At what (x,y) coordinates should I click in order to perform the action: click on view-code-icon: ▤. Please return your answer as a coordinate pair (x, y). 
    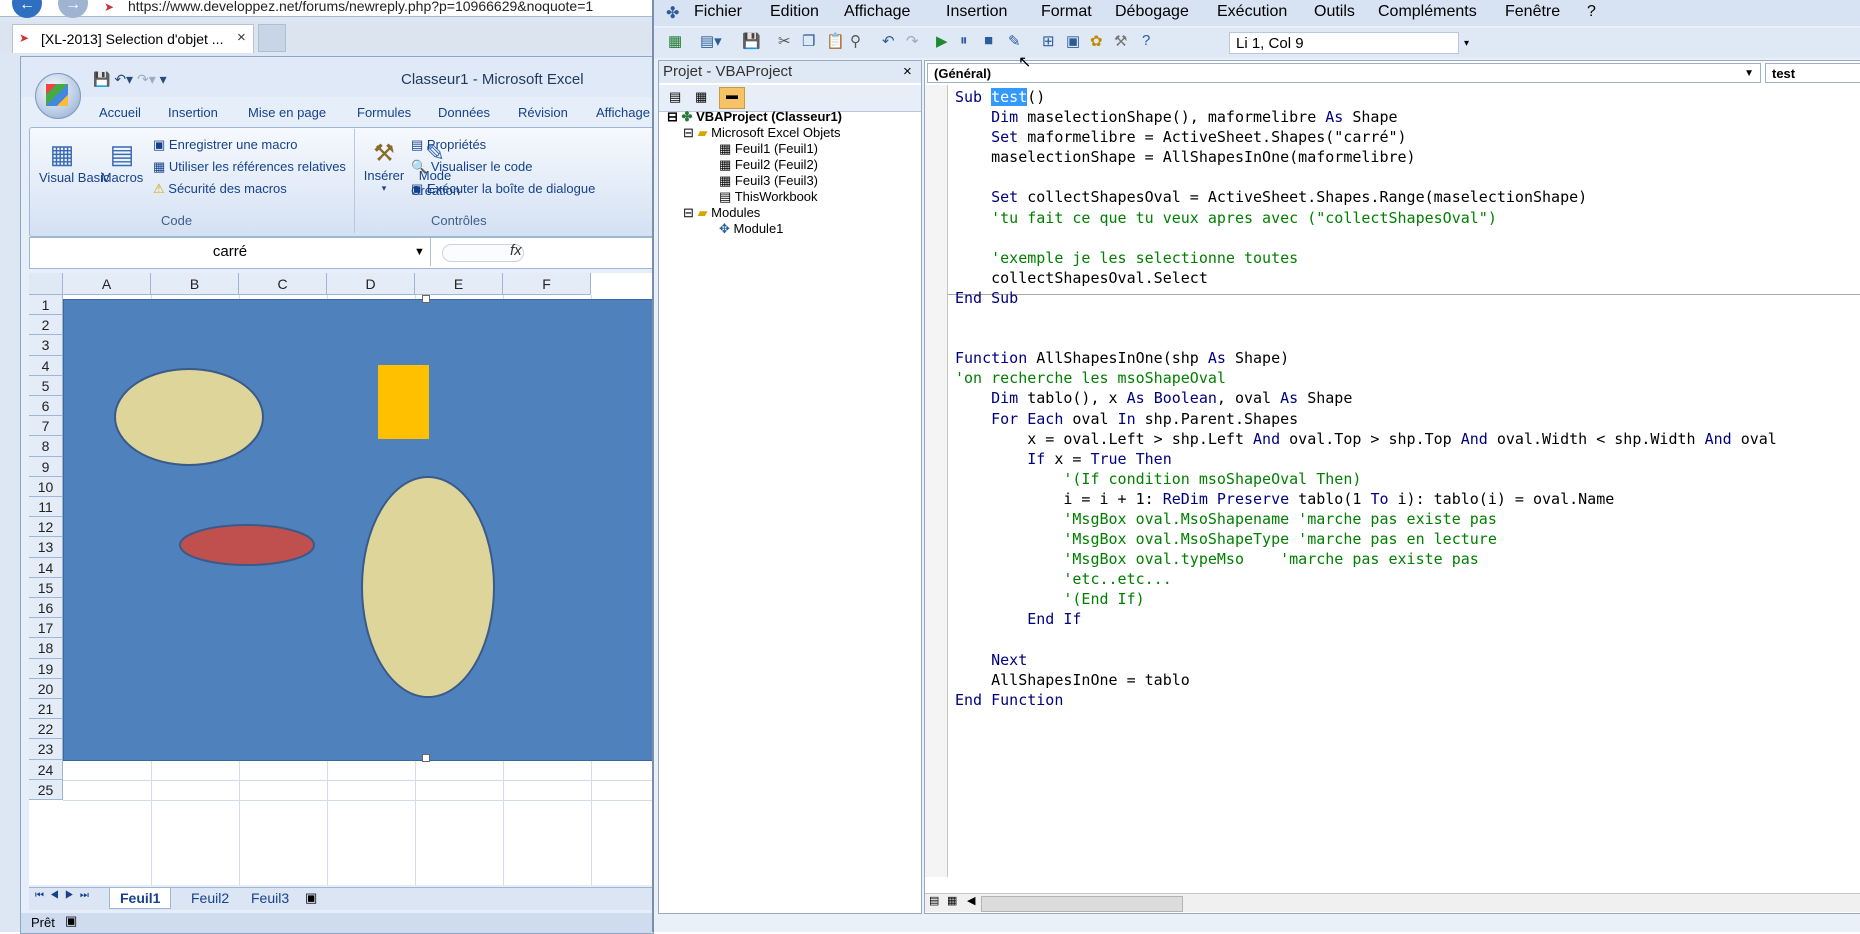
    Looking at the image, I should click on (675, 97).